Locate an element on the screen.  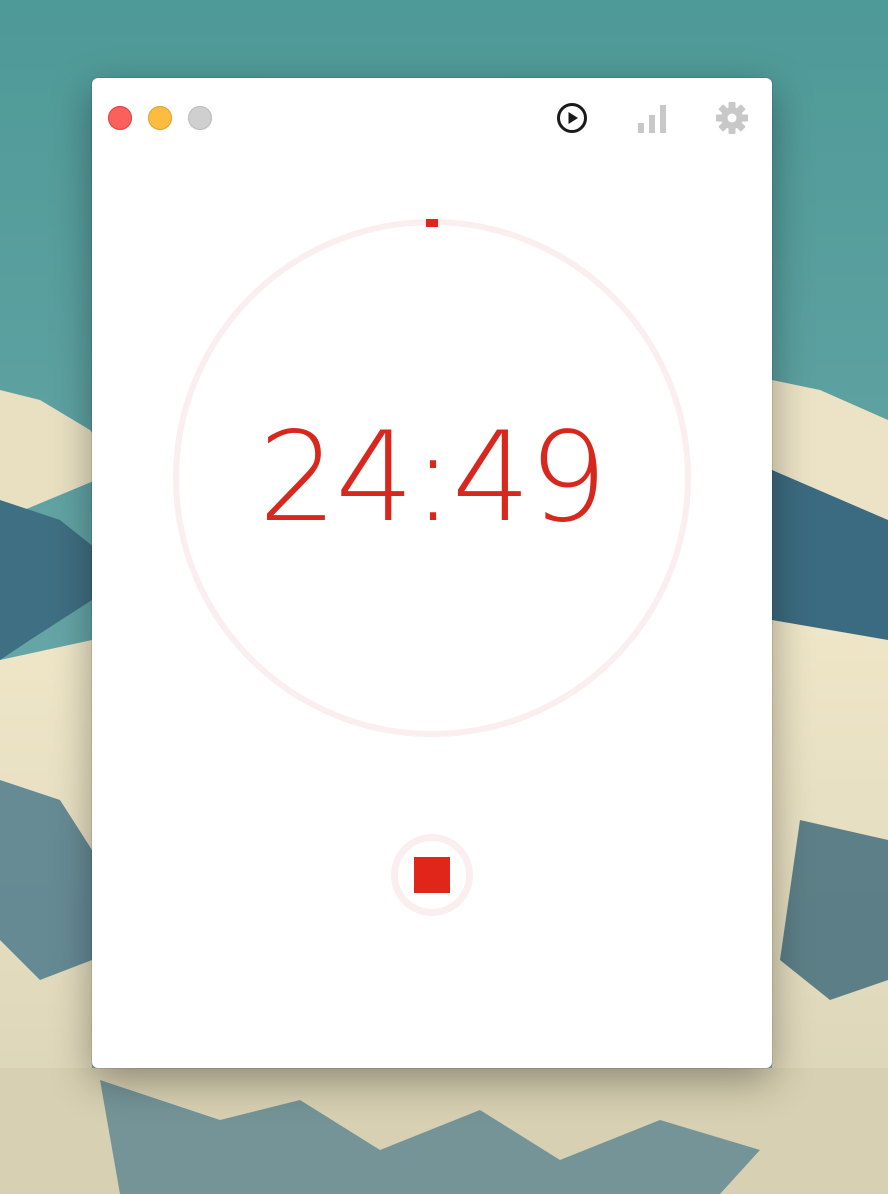
bar-chart-icon is located at coordinates (652, 119).